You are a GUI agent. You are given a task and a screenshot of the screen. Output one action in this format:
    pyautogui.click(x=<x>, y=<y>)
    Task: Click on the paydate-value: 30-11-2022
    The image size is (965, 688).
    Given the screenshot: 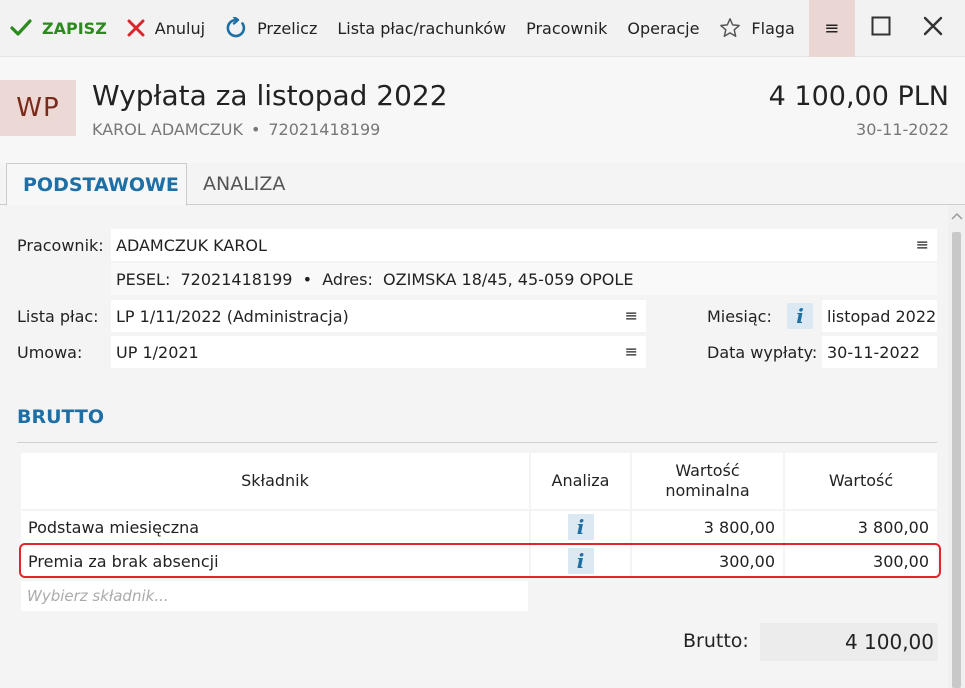 What is the action you would take?
    pyautogui.click(x=873, y=352)
    